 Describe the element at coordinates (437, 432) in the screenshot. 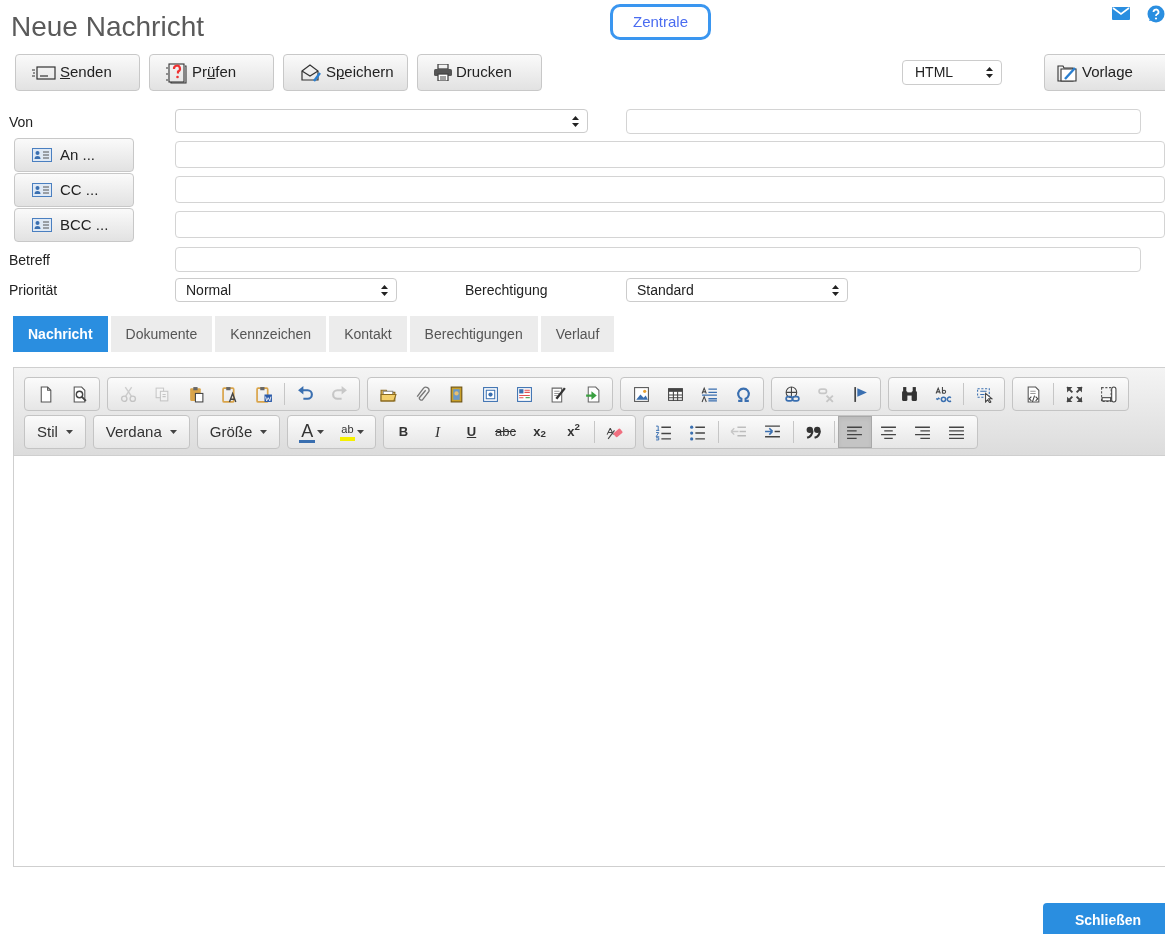

I see `format-button: I` at that location.